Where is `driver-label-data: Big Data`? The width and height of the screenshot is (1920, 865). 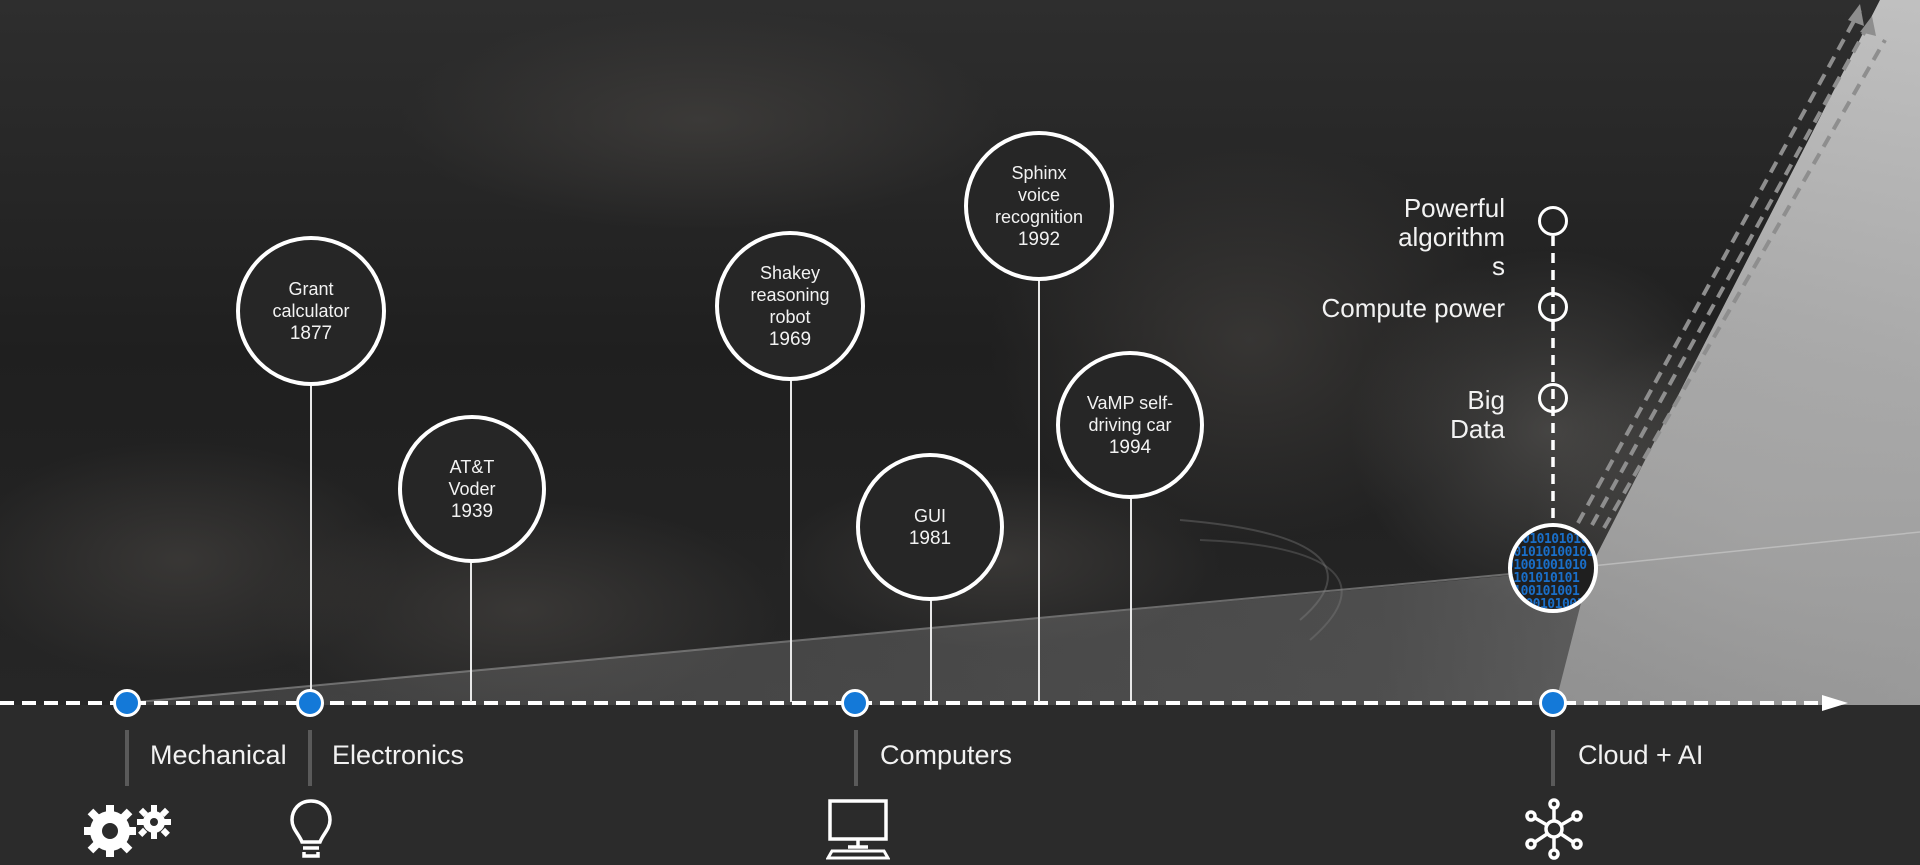
driver-label-data: Big Data is located at coordinates (1477, 414).